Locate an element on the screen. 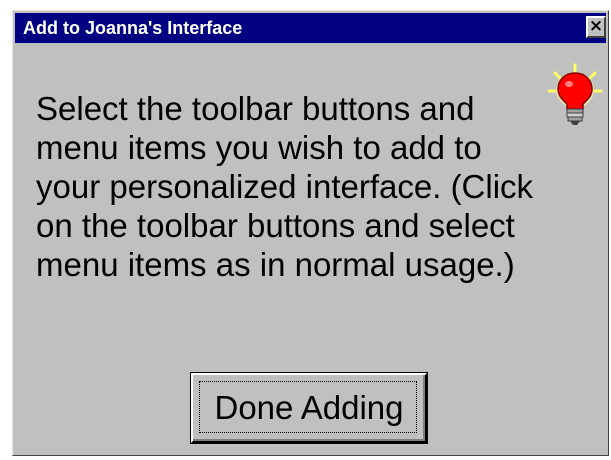  done-adding-label: Done Adding is located at coordinates (309, 407).